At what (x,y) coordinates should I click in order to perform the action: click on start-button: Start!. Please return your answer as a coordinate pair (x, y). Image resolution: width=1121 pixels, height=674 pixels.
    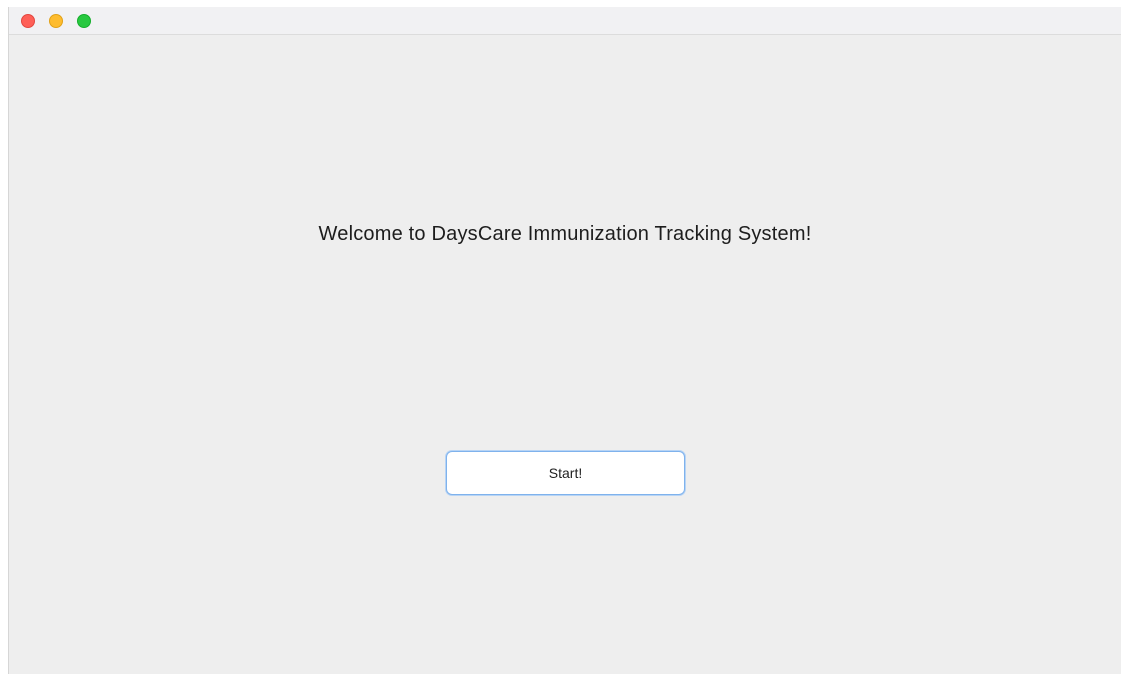
    Looking at the image, I should click on (565, 473).